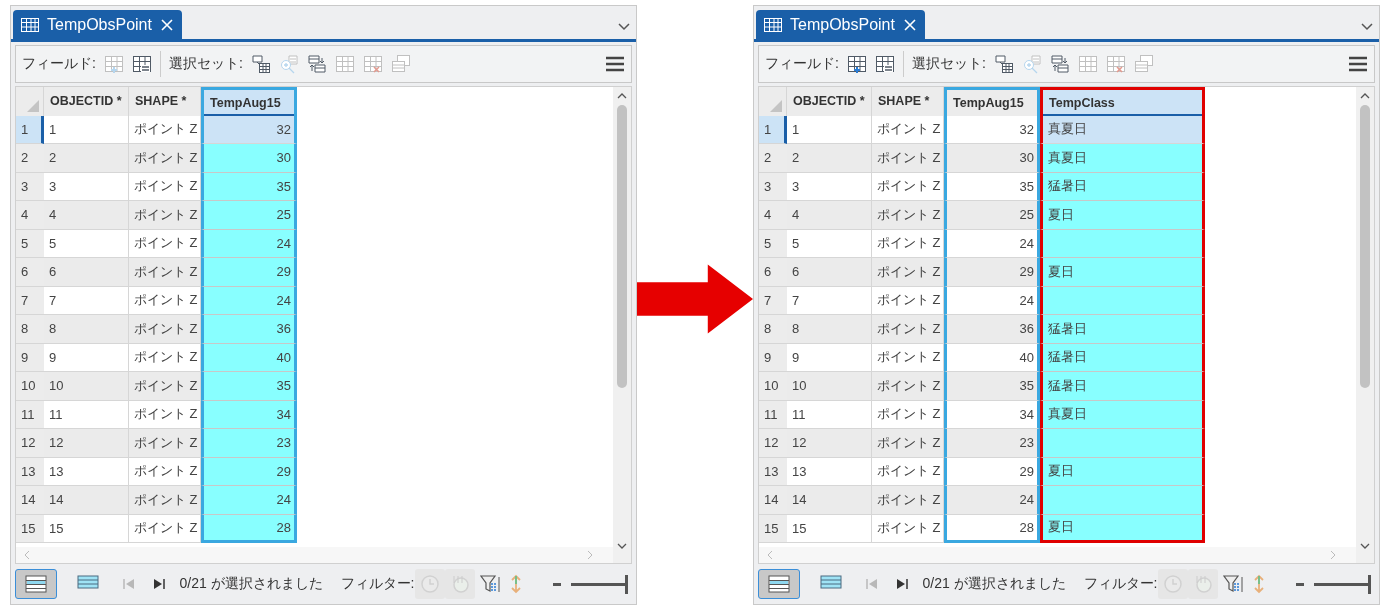 The image size is (1386, 608). I want to click on table-cell: 7, so click(829, 300).